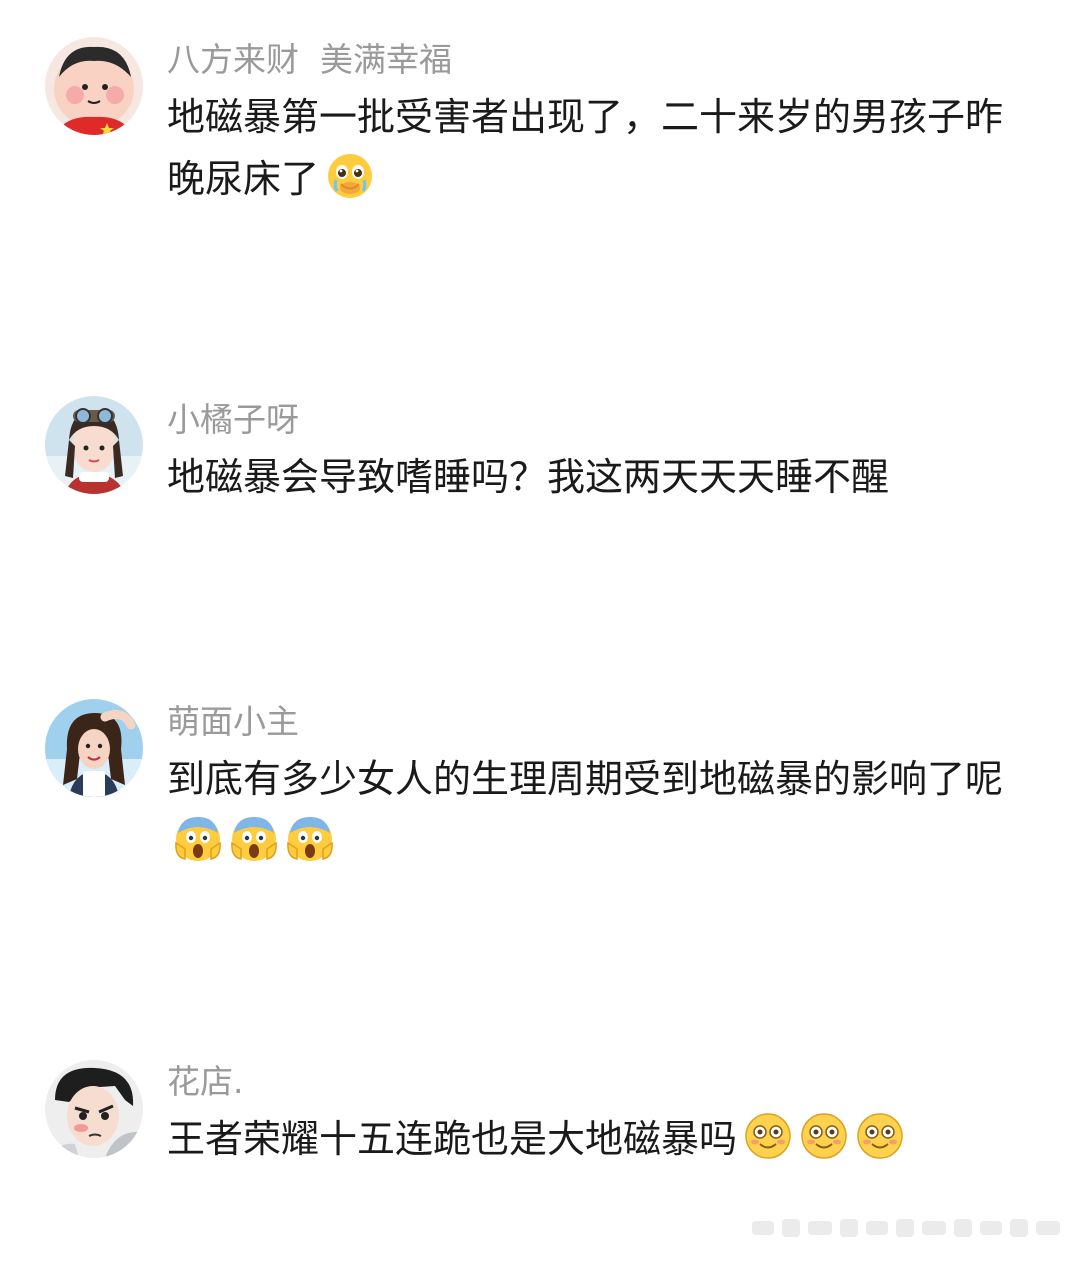  What do you see at coordinates (528, 477) in the screenshot?
I see `comment-text-content: 地磁暴会导致嗜睡吗？我这两天天天睡不醒` at bounding box center [528, 477].